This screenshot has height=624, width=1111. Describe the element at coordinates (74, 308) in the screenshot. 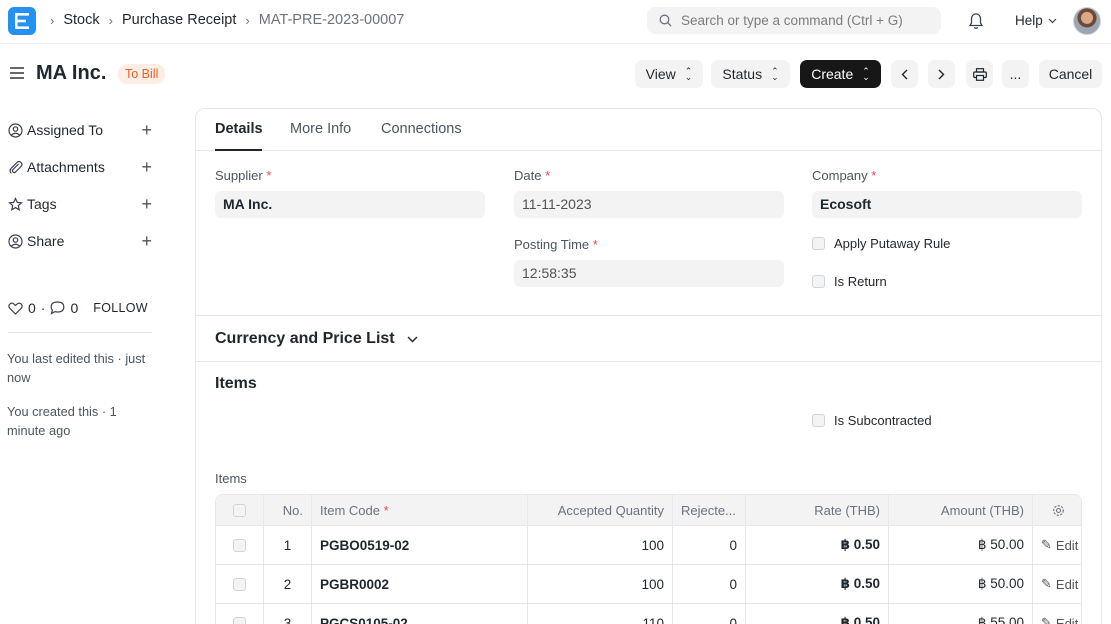

I see `comments-count: 0` at that location.